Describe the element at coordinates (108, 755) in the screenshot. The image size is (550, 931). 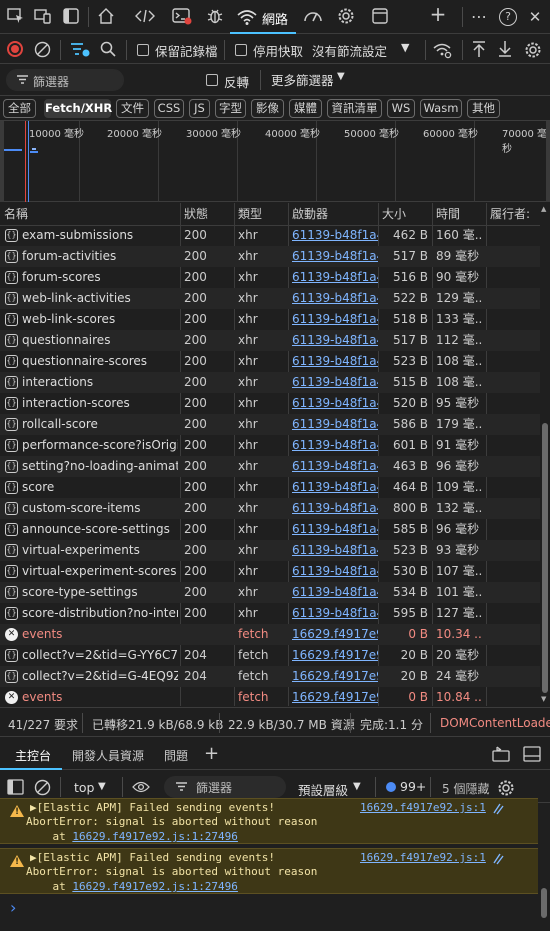
I see `tab-developer-resources: 開發人員資源` at that location.